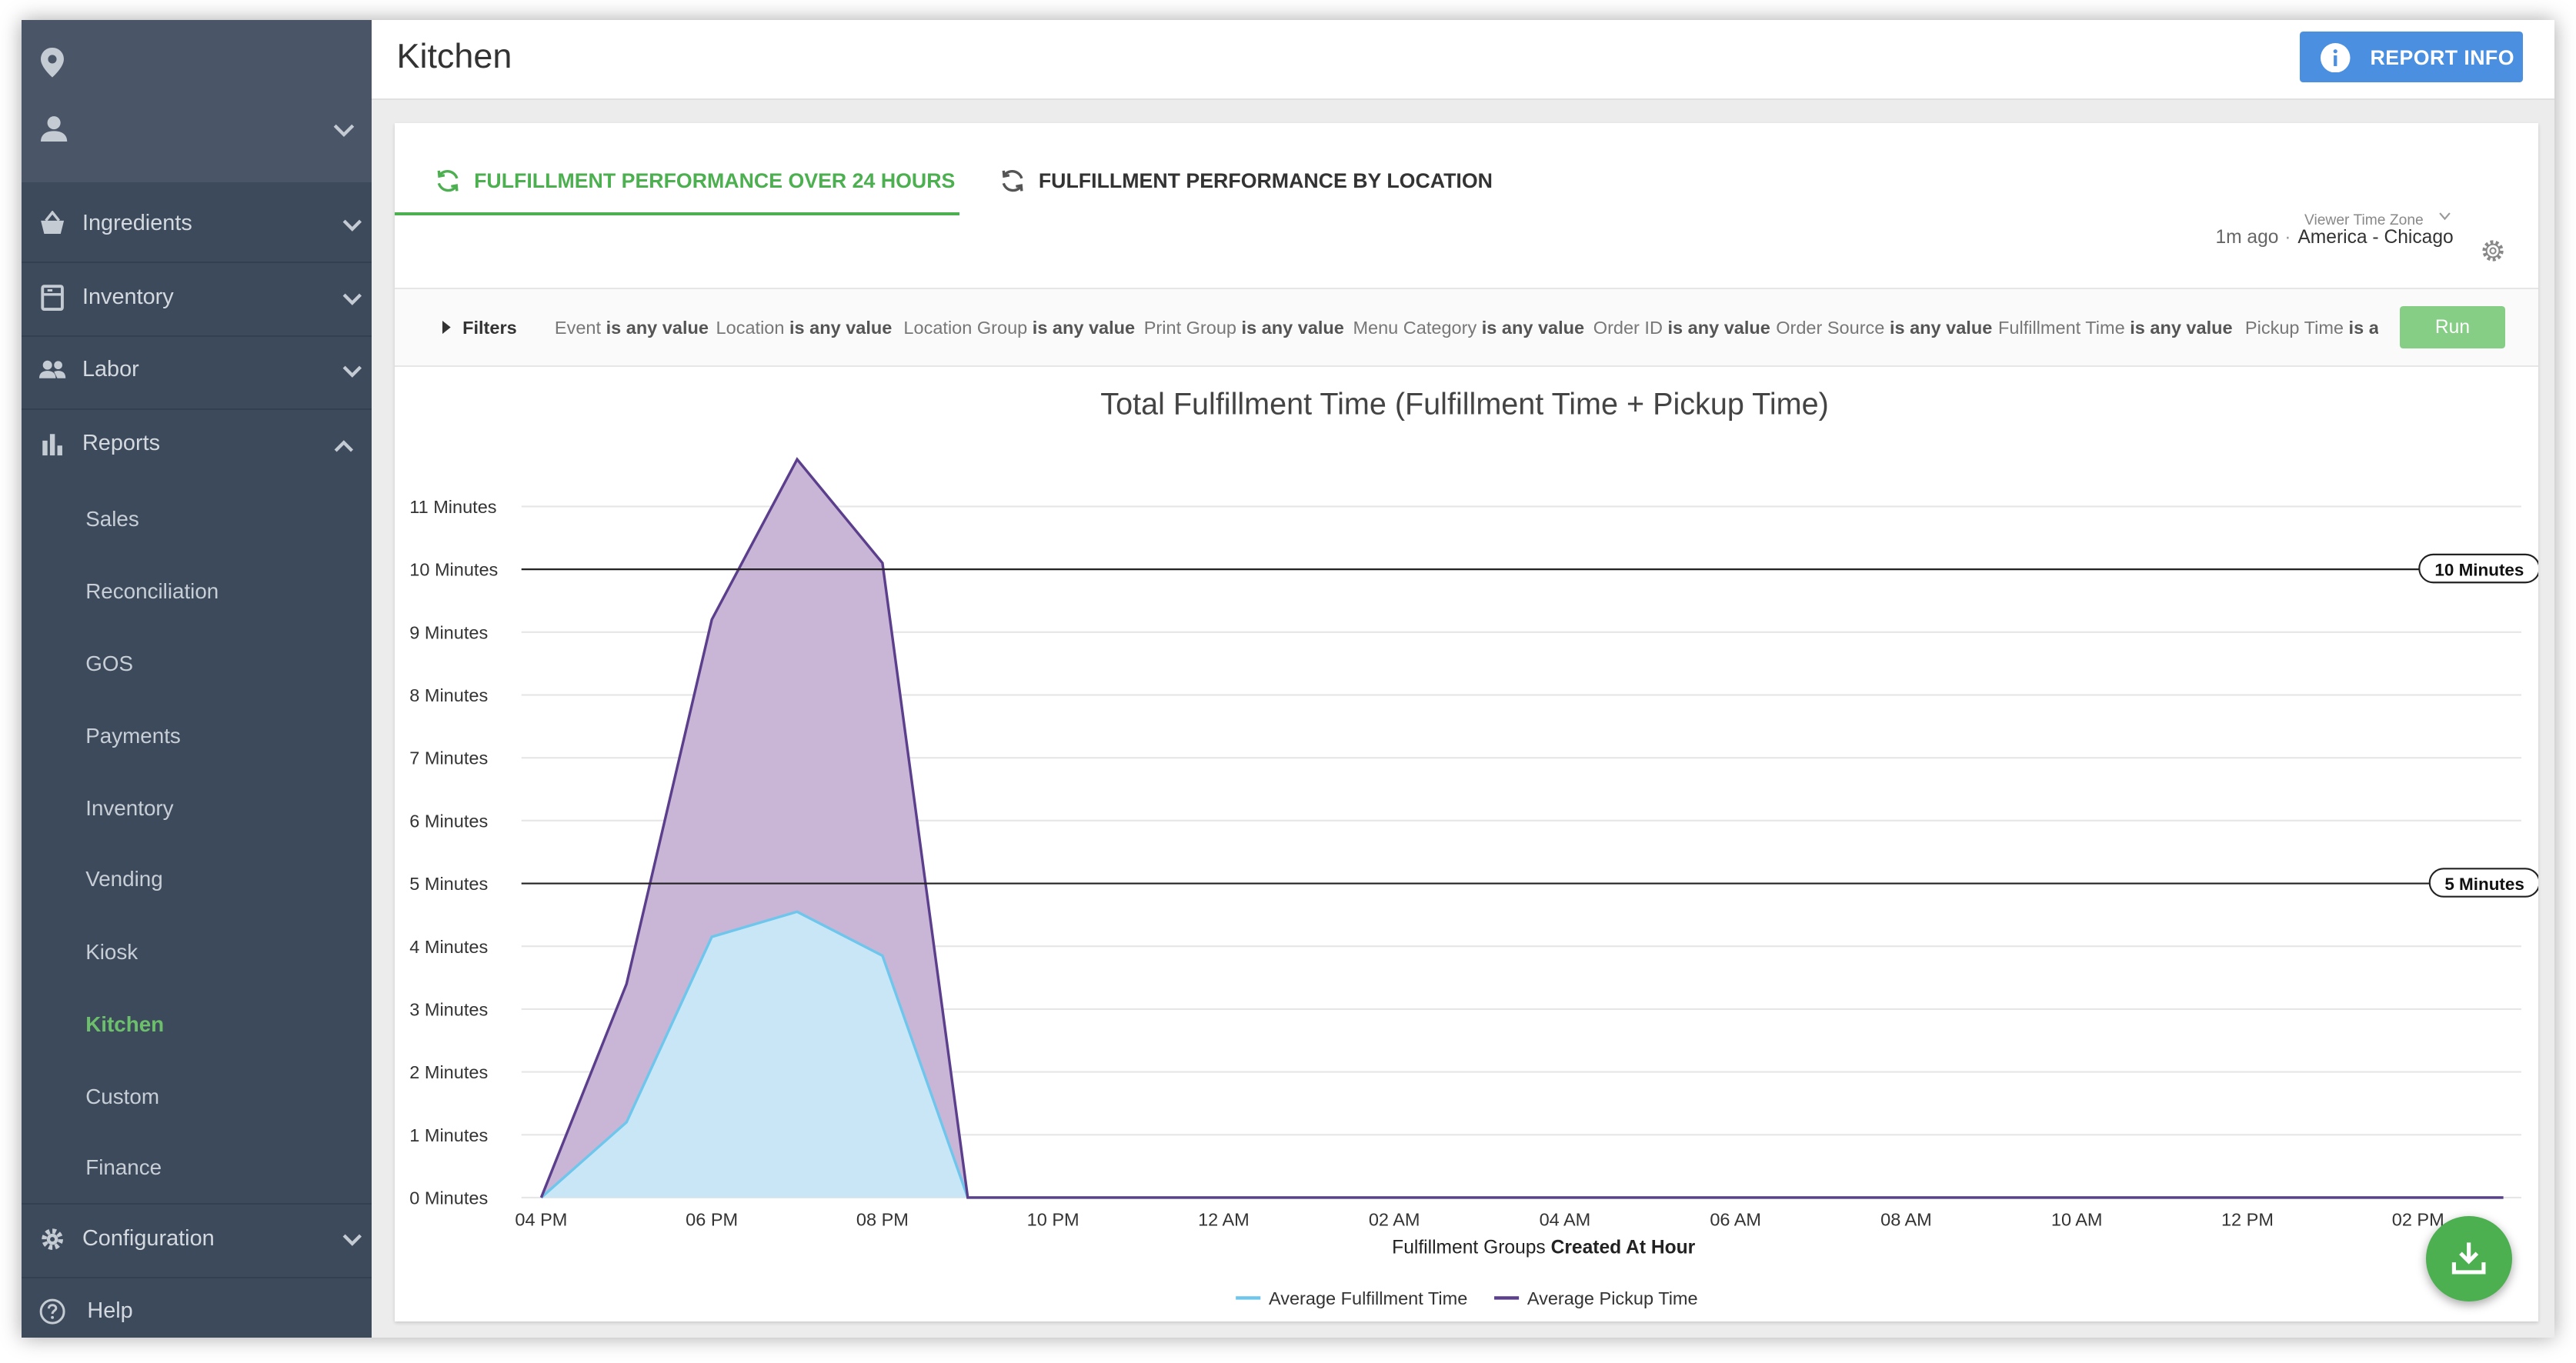 The image size is (2576, 1363). I want to click on report-info-button: REPORT INFO, so click(2411, 57).